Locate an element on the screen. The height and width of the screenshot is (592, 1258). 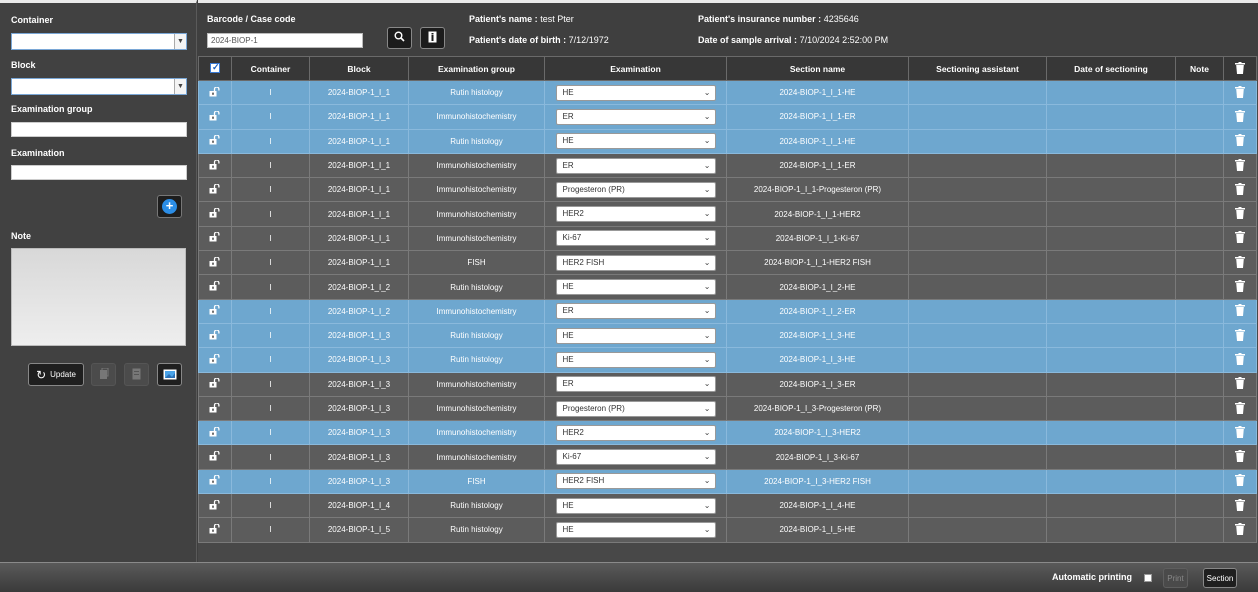
column-header-examination-group: Examination group is located at coordinates (476, 68).